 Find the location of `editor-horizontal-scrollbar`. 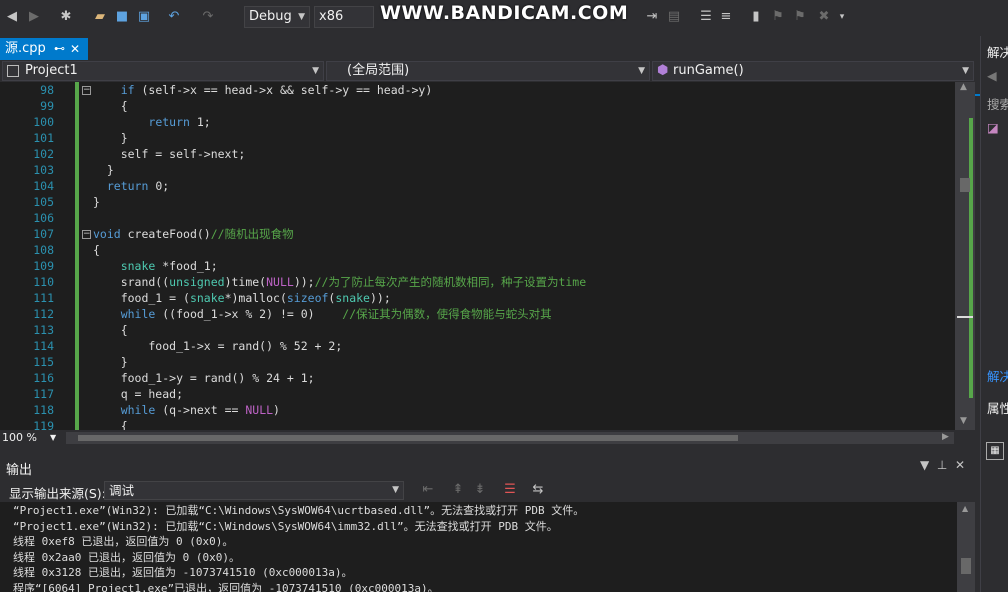

editor-horizontal-scrollbar is located at coordinates (510, 438).